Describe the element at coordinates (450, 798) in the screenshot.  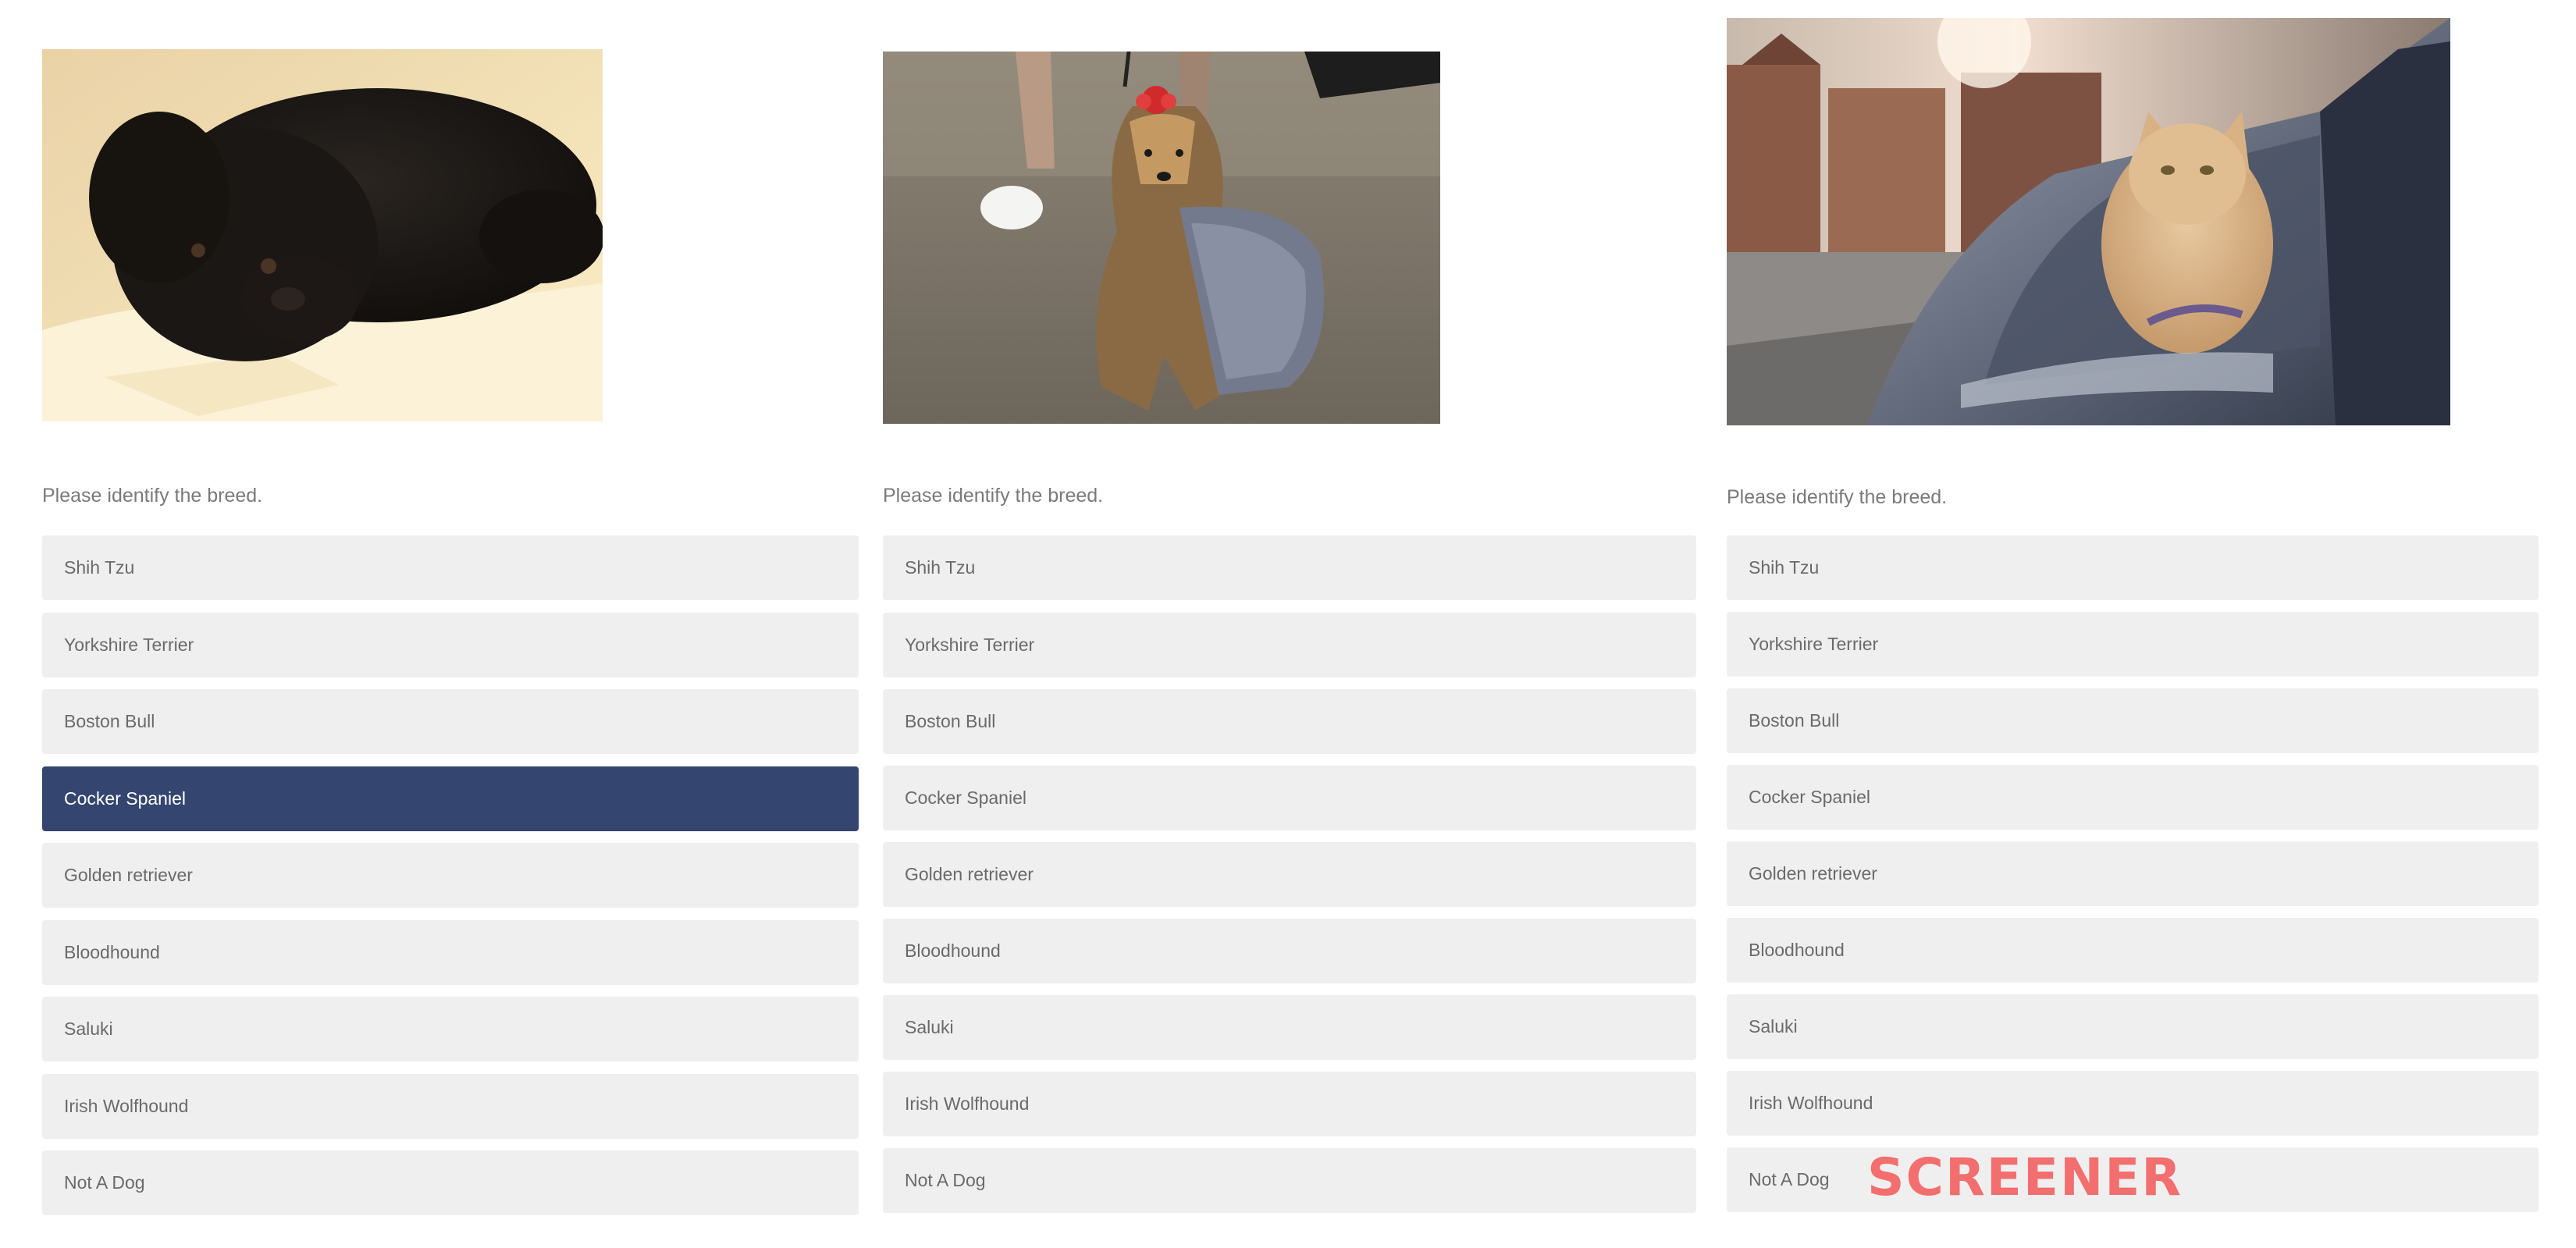
I see `option-cocker-spaniel-selected: Cocker Spaniel` at that location.